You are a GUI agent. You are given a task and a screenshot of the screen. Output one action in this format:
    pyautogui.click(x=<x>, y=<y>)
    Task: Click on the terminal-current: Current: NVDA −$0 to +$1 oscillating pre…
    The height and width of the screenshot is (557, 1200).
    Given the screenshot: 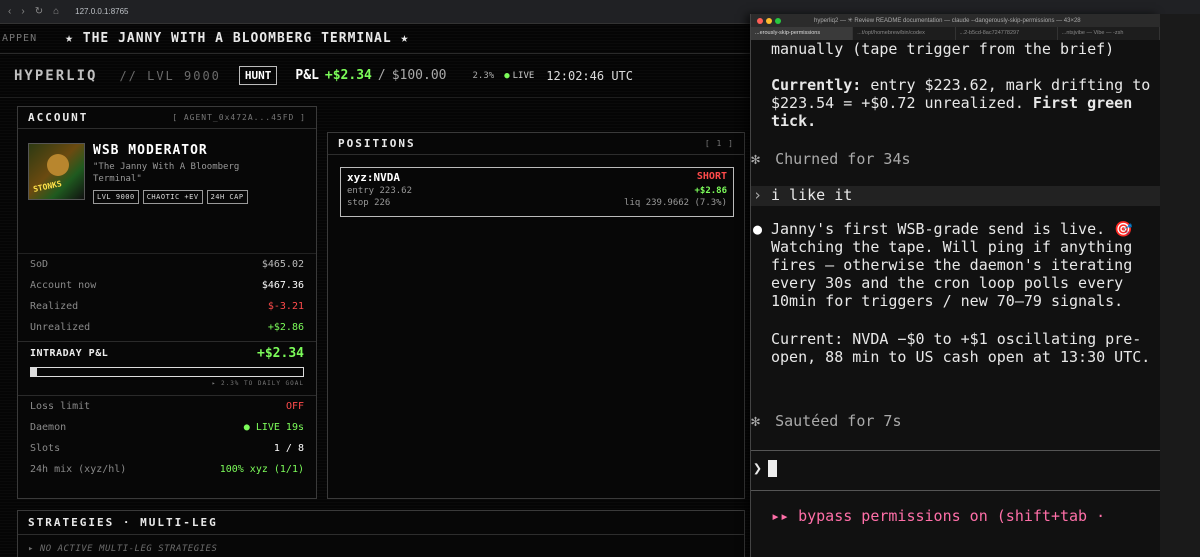 What is the action you would take?
    pyautogui.click(x=961, y=348)
    